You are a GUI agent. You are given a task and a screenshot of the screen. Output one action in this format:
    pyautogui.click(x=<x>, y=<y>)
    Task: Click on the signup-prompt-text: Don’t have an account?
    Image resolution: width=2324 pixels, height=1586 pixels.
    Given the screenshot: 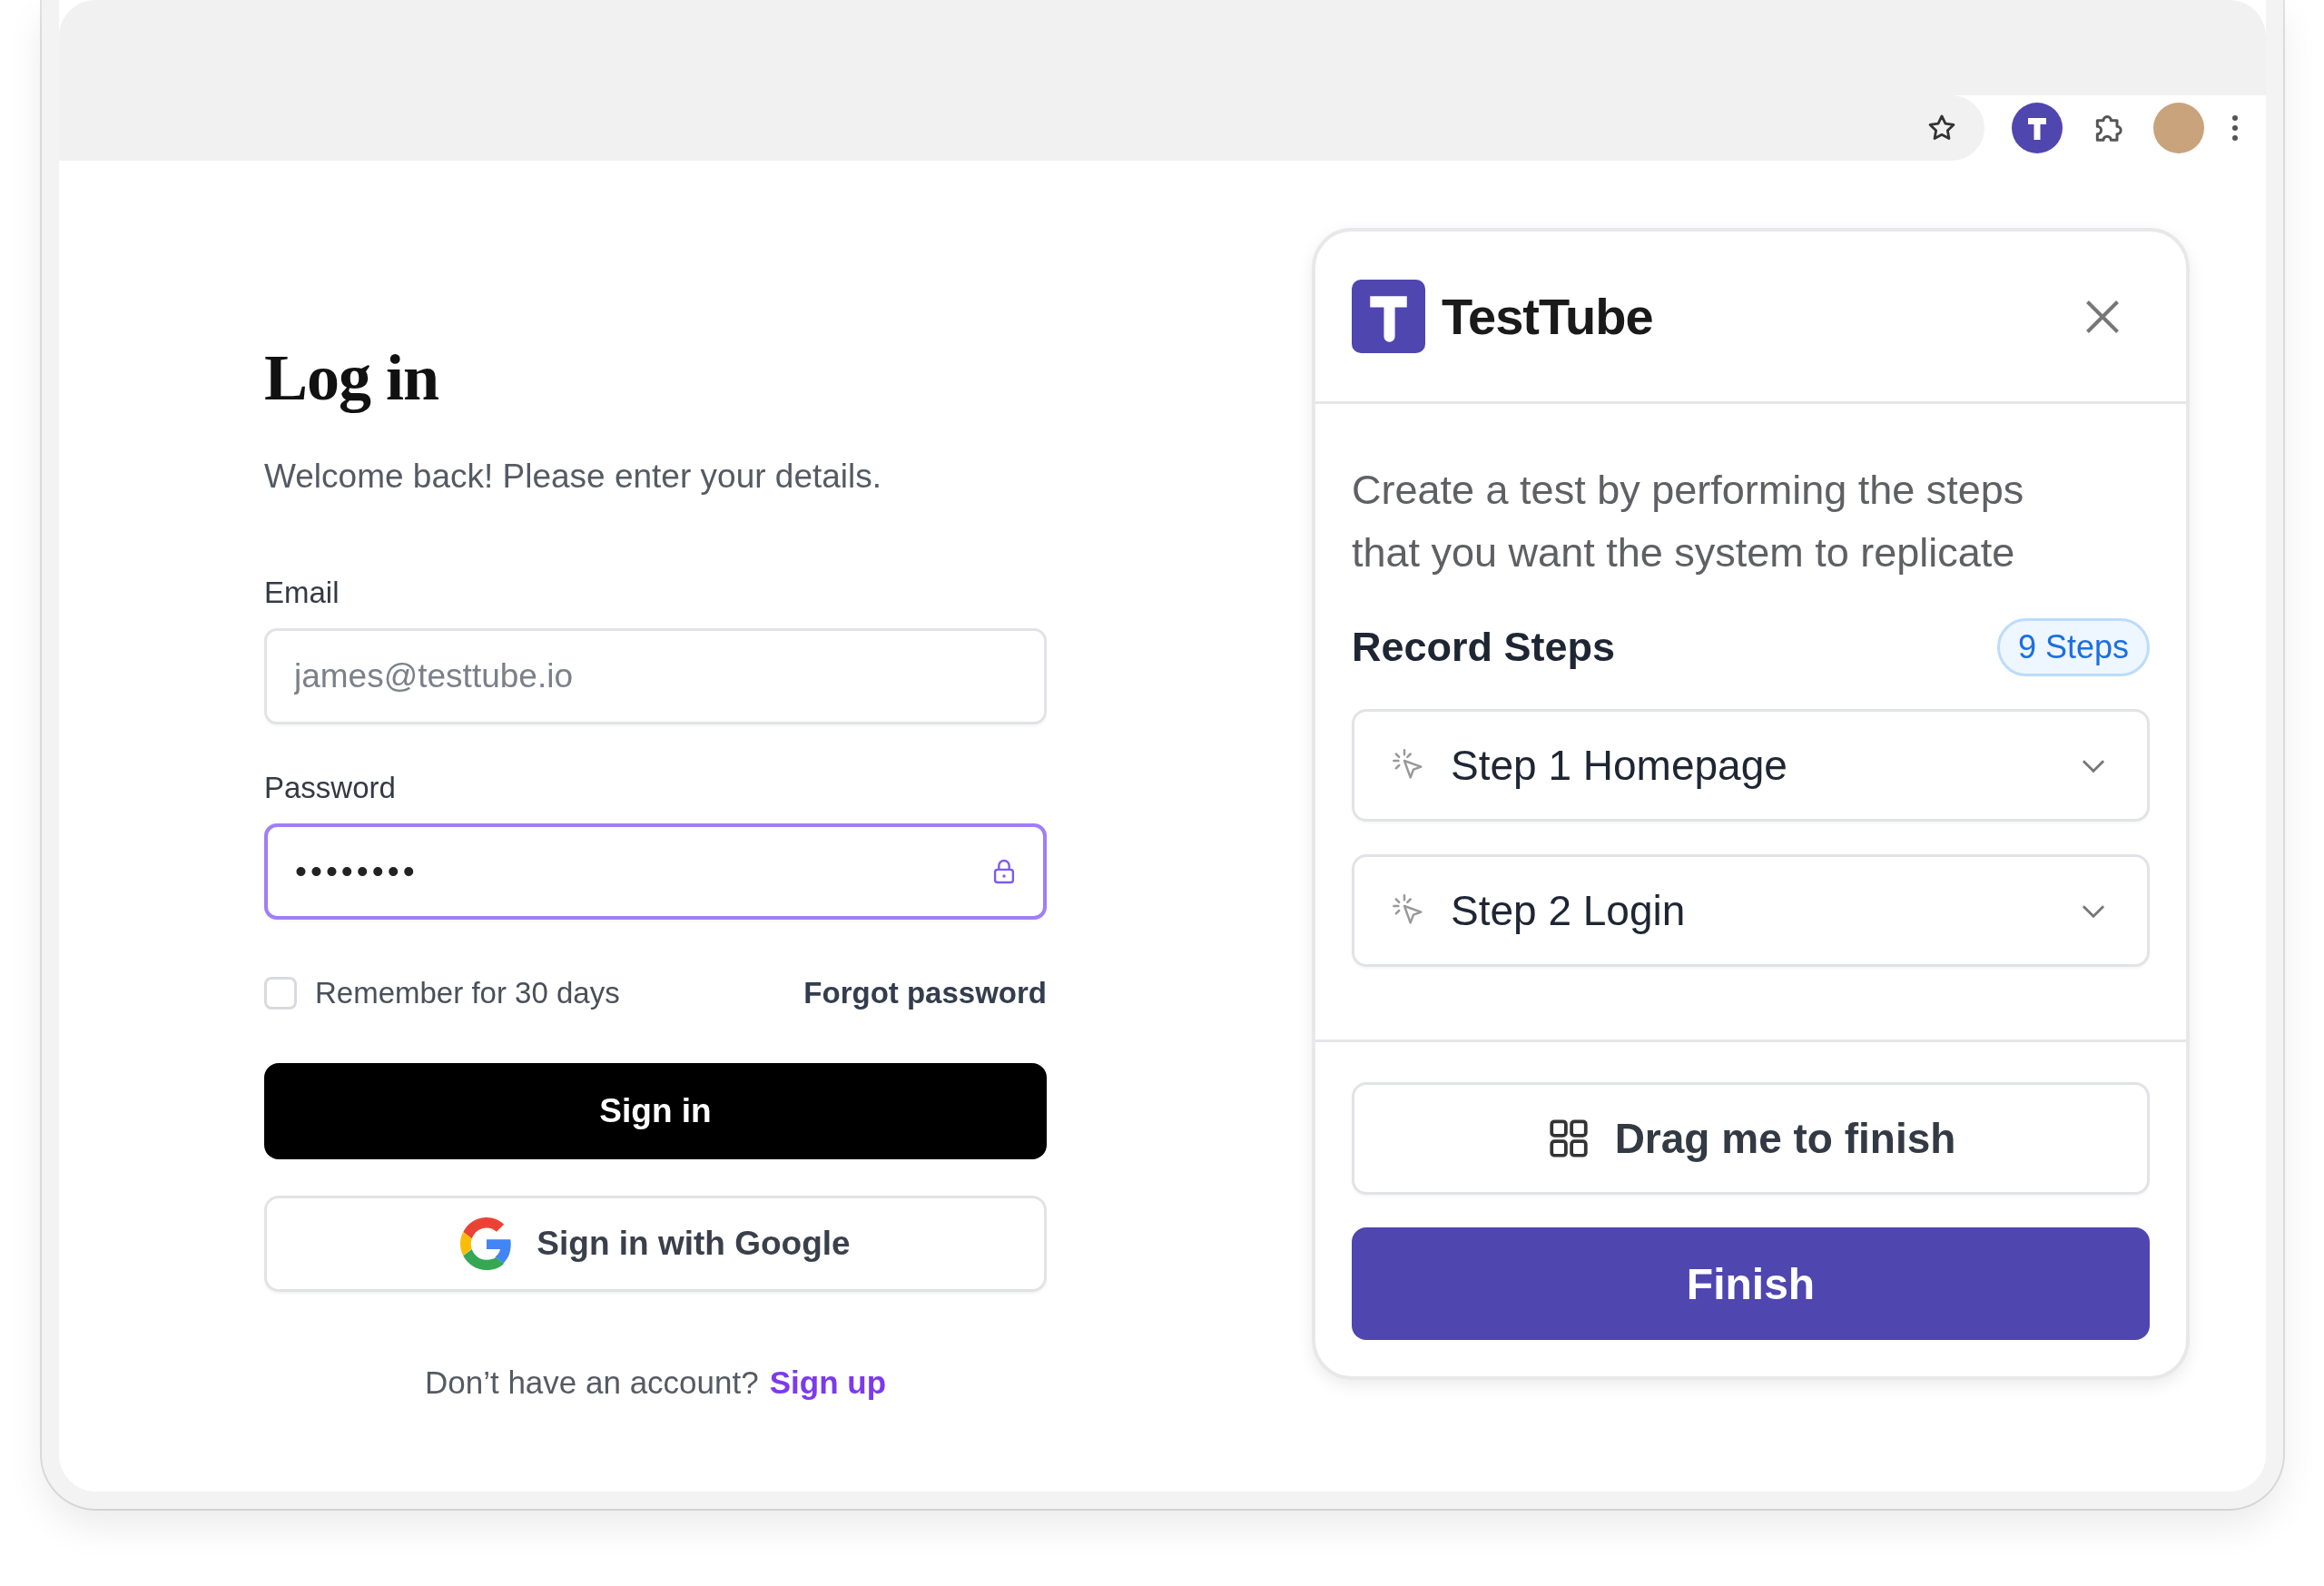 What is the action you would take?
    pyautogui.click(x=591, y=1382)
    